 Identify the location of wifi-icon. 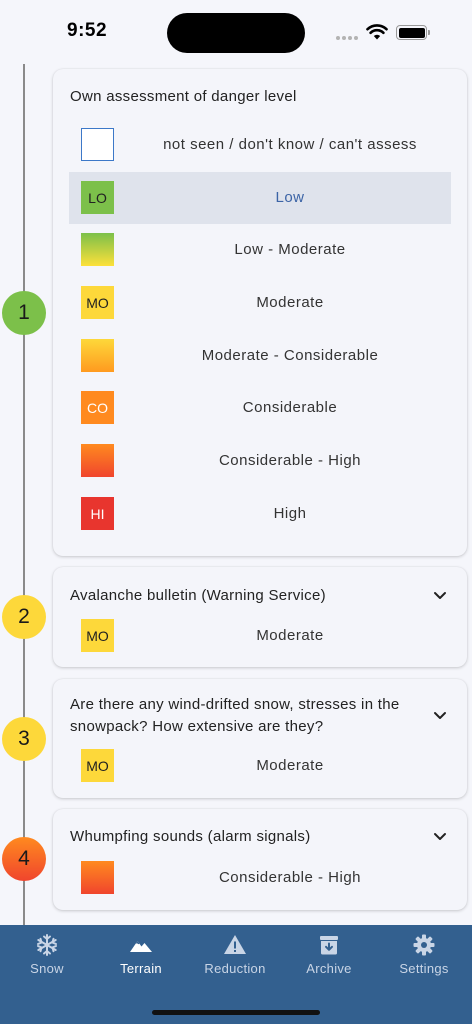
(377, 32).